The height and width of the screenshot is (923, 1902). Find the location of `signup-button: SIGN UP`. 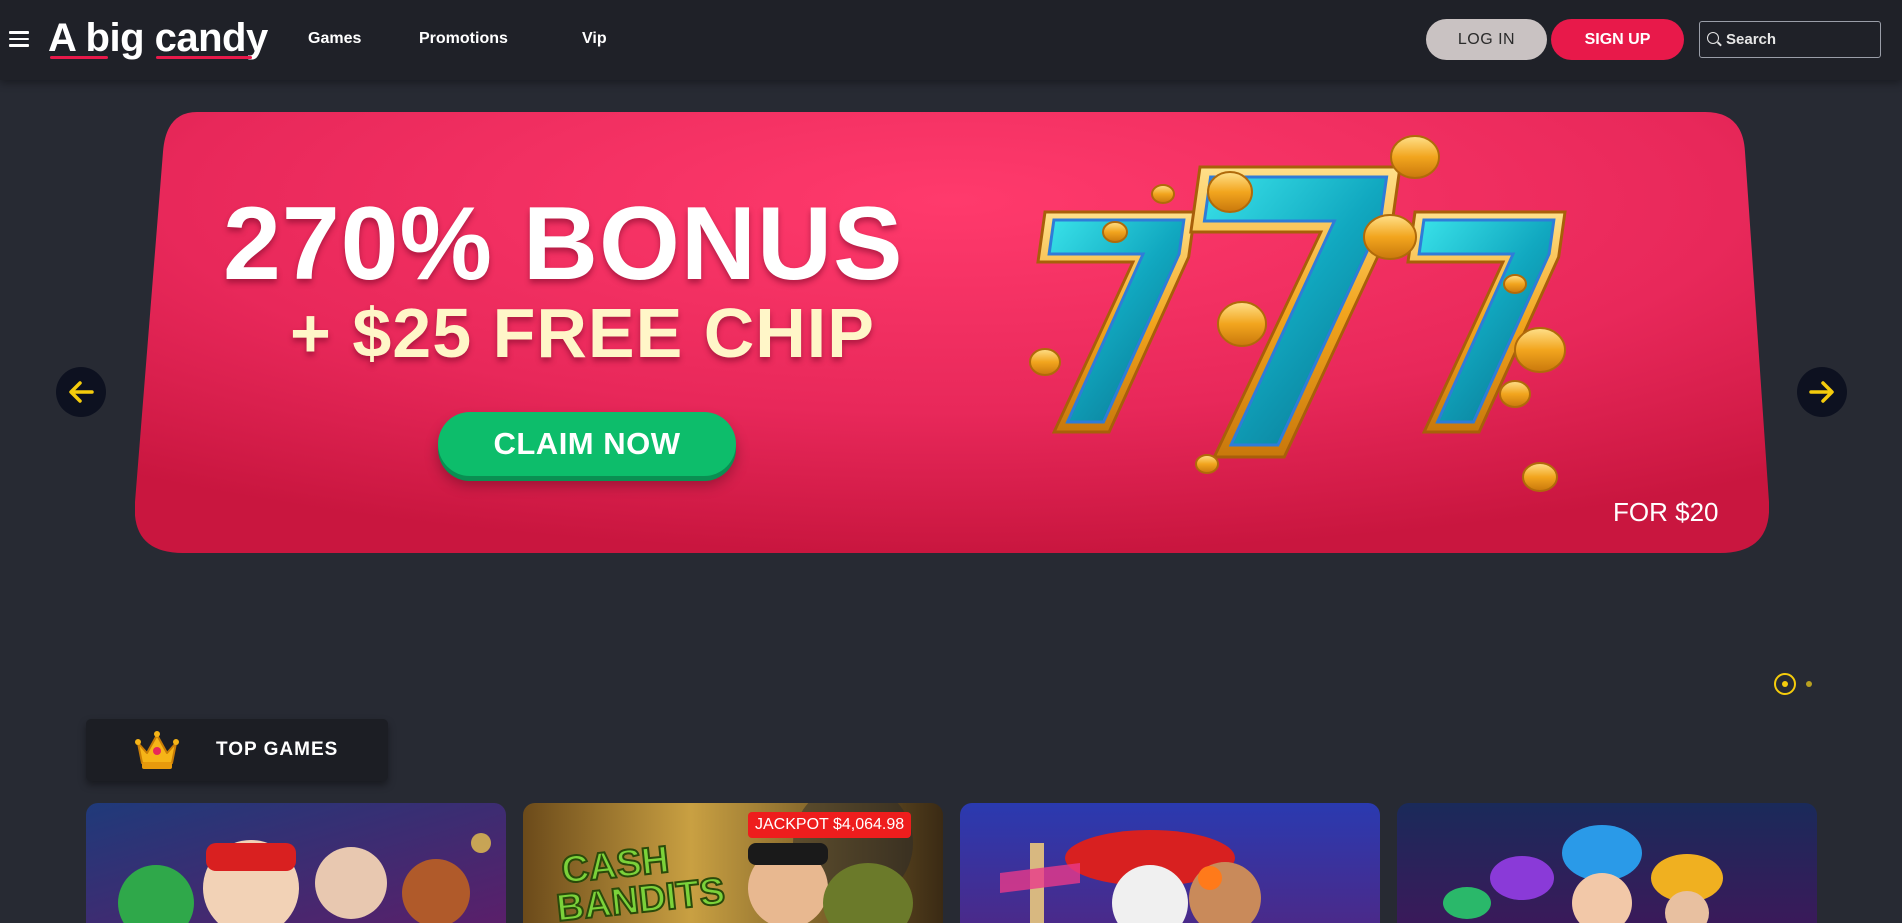

signup-button: SIGN UP is located at coordinates (1617, 39).